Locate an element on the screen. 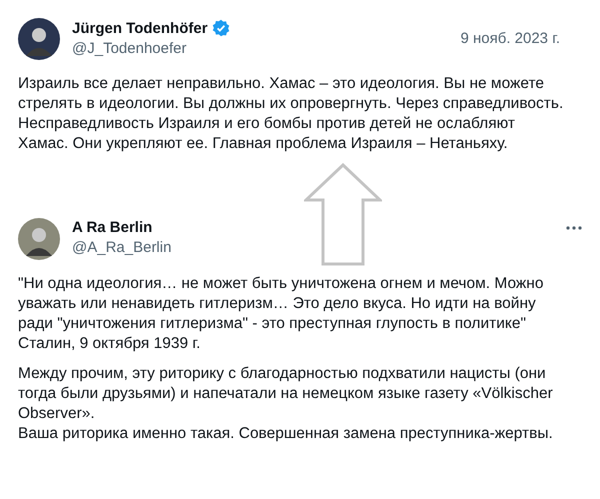 This screenshot has width=600, height=499. author-name: A Ra Berlin is located at coordinates (112, 227).